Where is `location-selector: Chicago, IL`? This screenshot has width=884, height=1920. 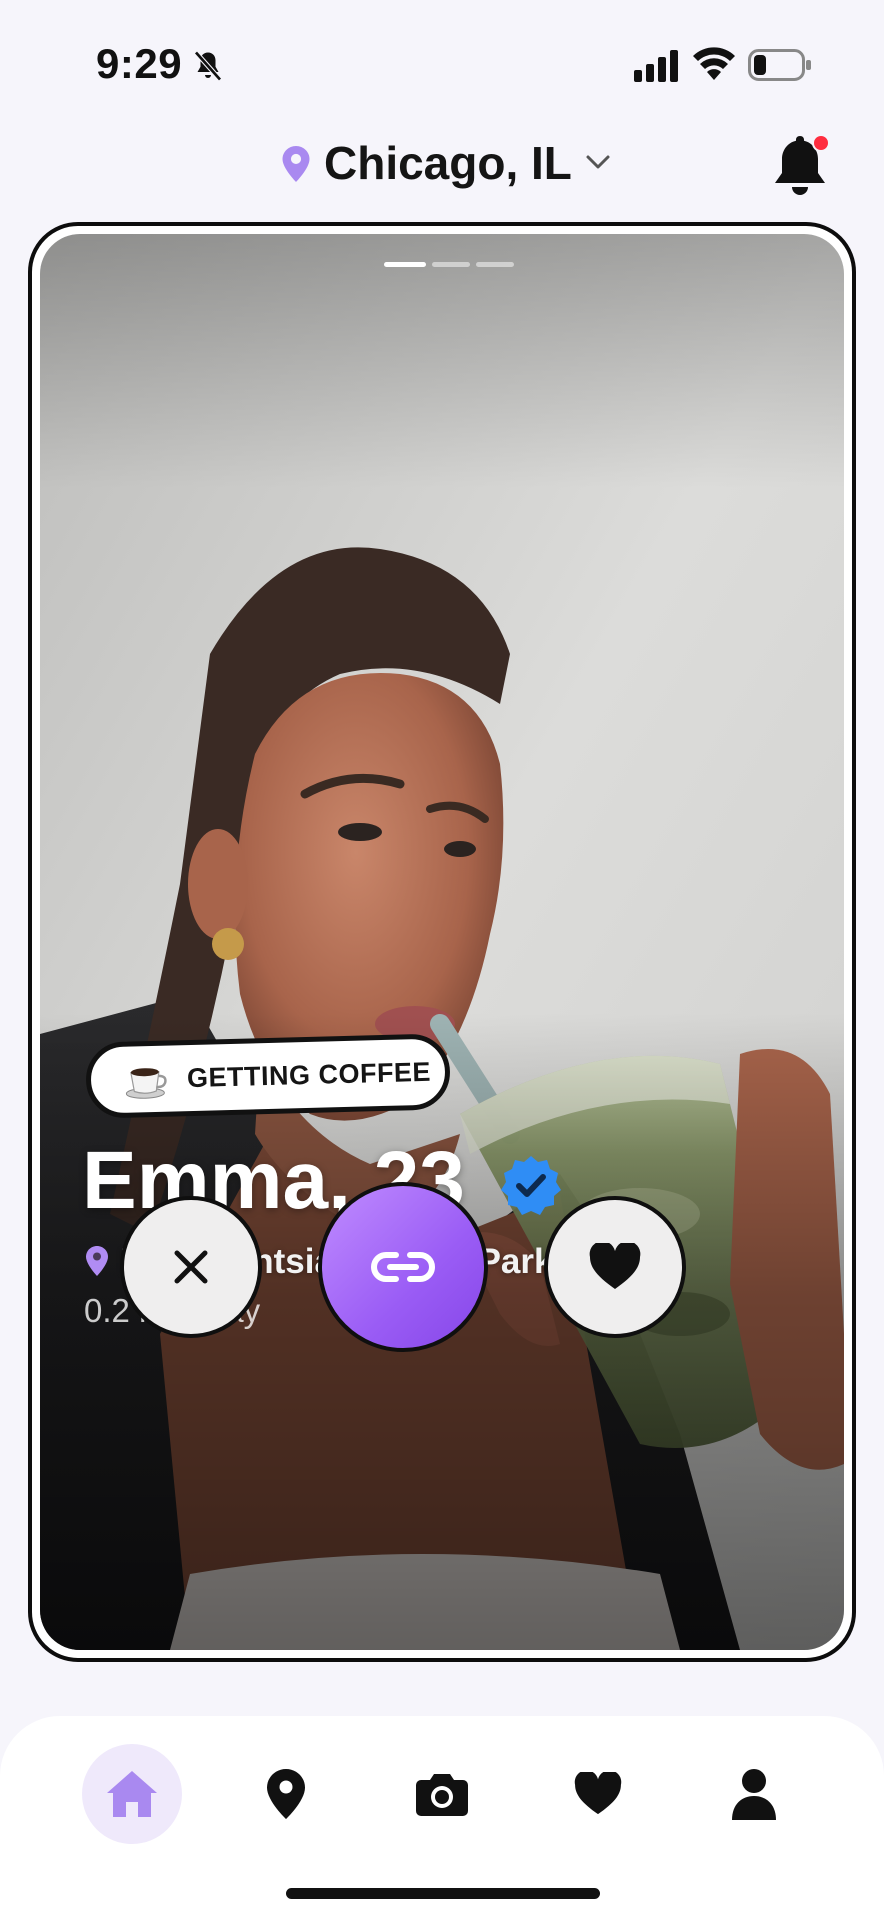 location-selector: Chicago, IL is located at coordinates (448, 163).